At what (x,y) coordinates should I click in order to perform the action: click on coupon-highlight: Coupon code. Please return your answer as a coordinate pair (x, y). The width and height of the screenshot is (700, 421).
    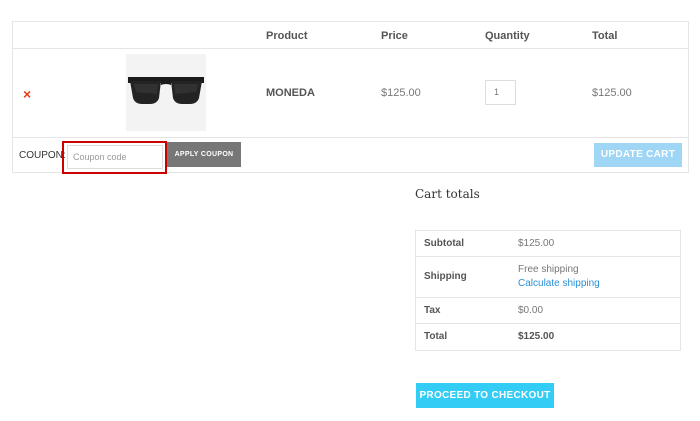
    Looking at the image, I should click on (114, 157).